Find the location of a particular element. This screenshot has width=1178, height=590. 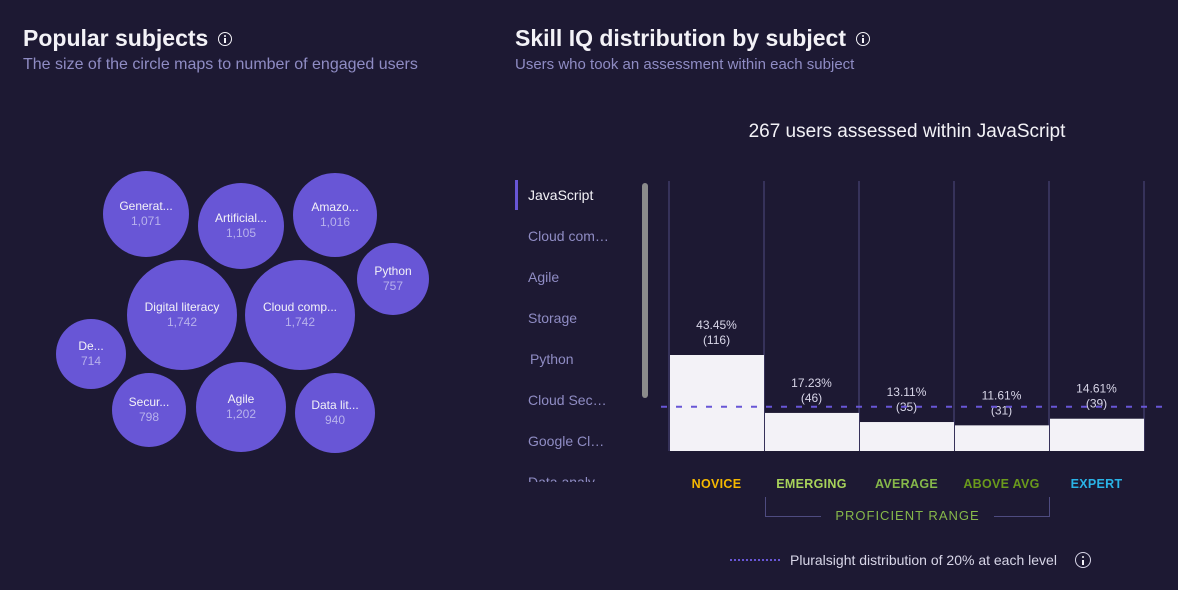

bar-percent-label: 43.45% is located at coordinates (716, 325).